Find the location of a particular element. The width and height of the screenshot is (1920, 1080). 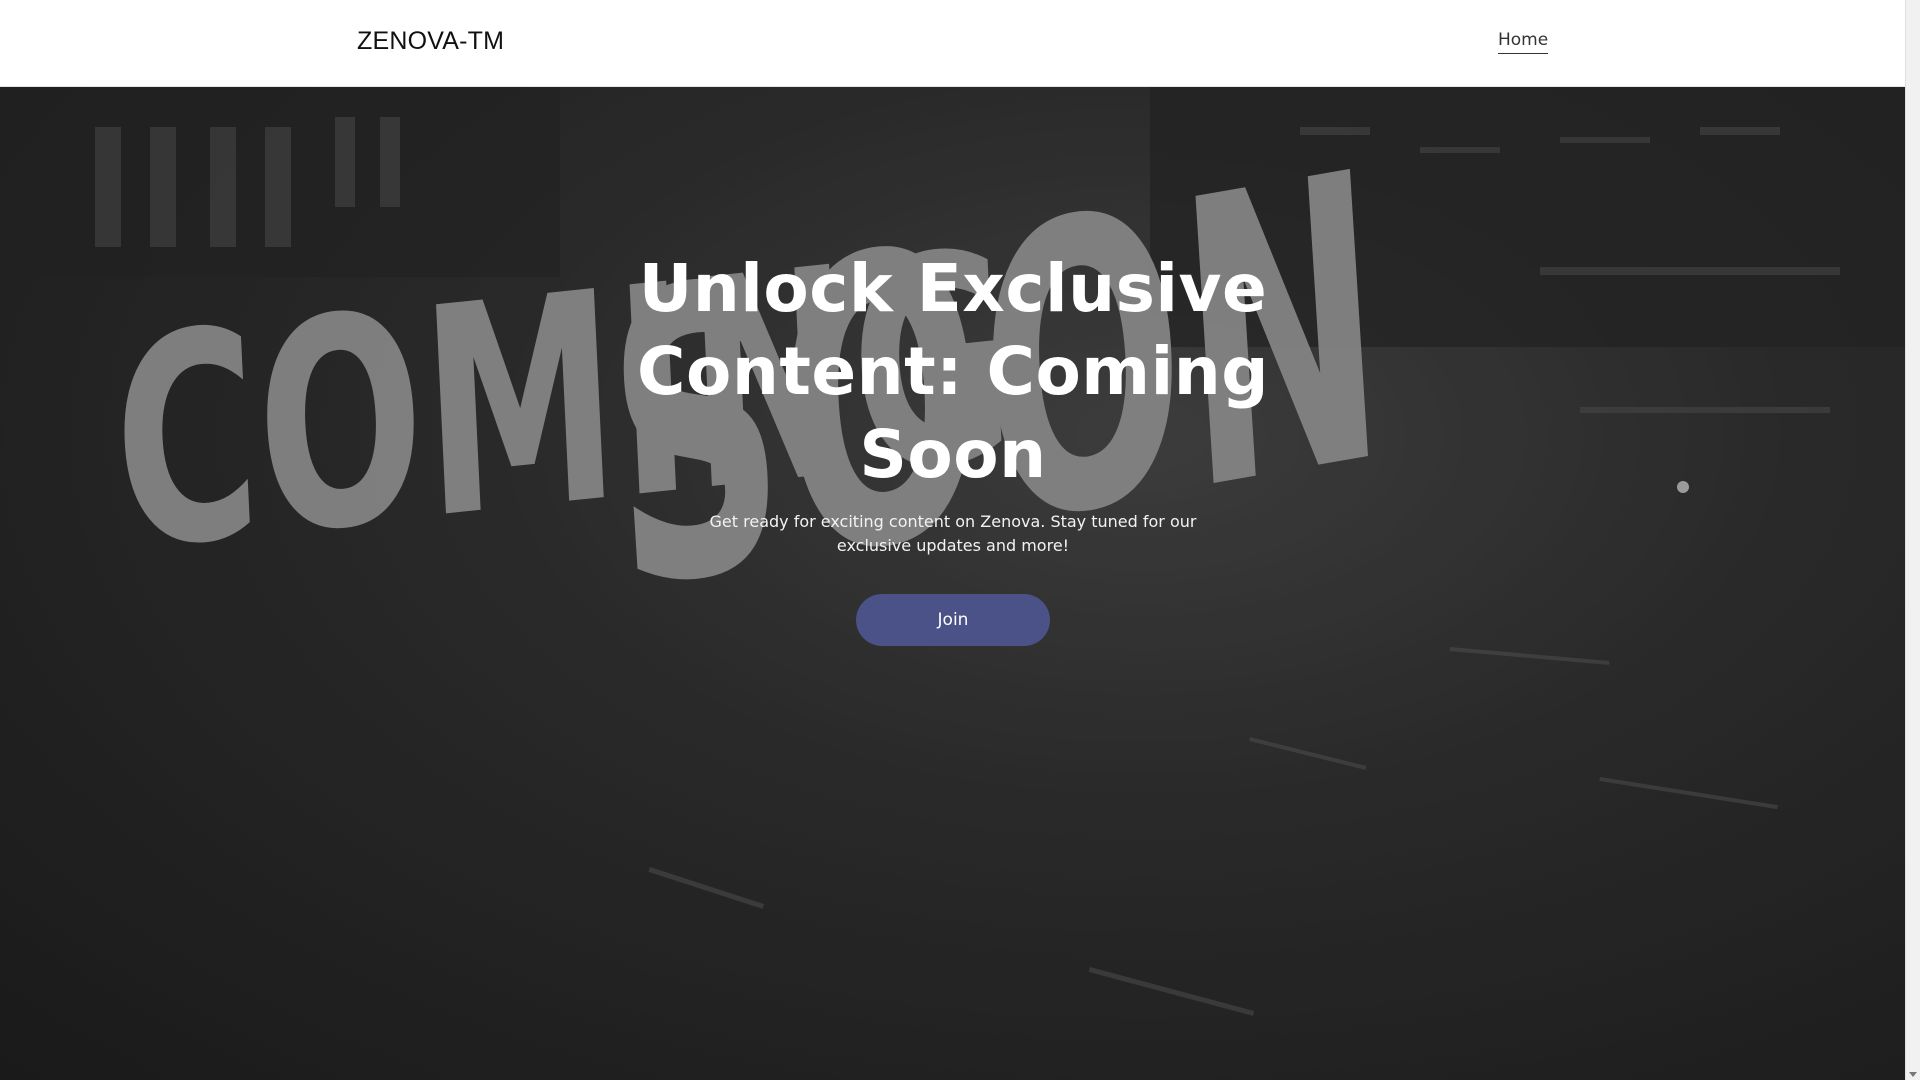

brand-logo-link: ZENOVA-TM is located at coordinates (430, 41).